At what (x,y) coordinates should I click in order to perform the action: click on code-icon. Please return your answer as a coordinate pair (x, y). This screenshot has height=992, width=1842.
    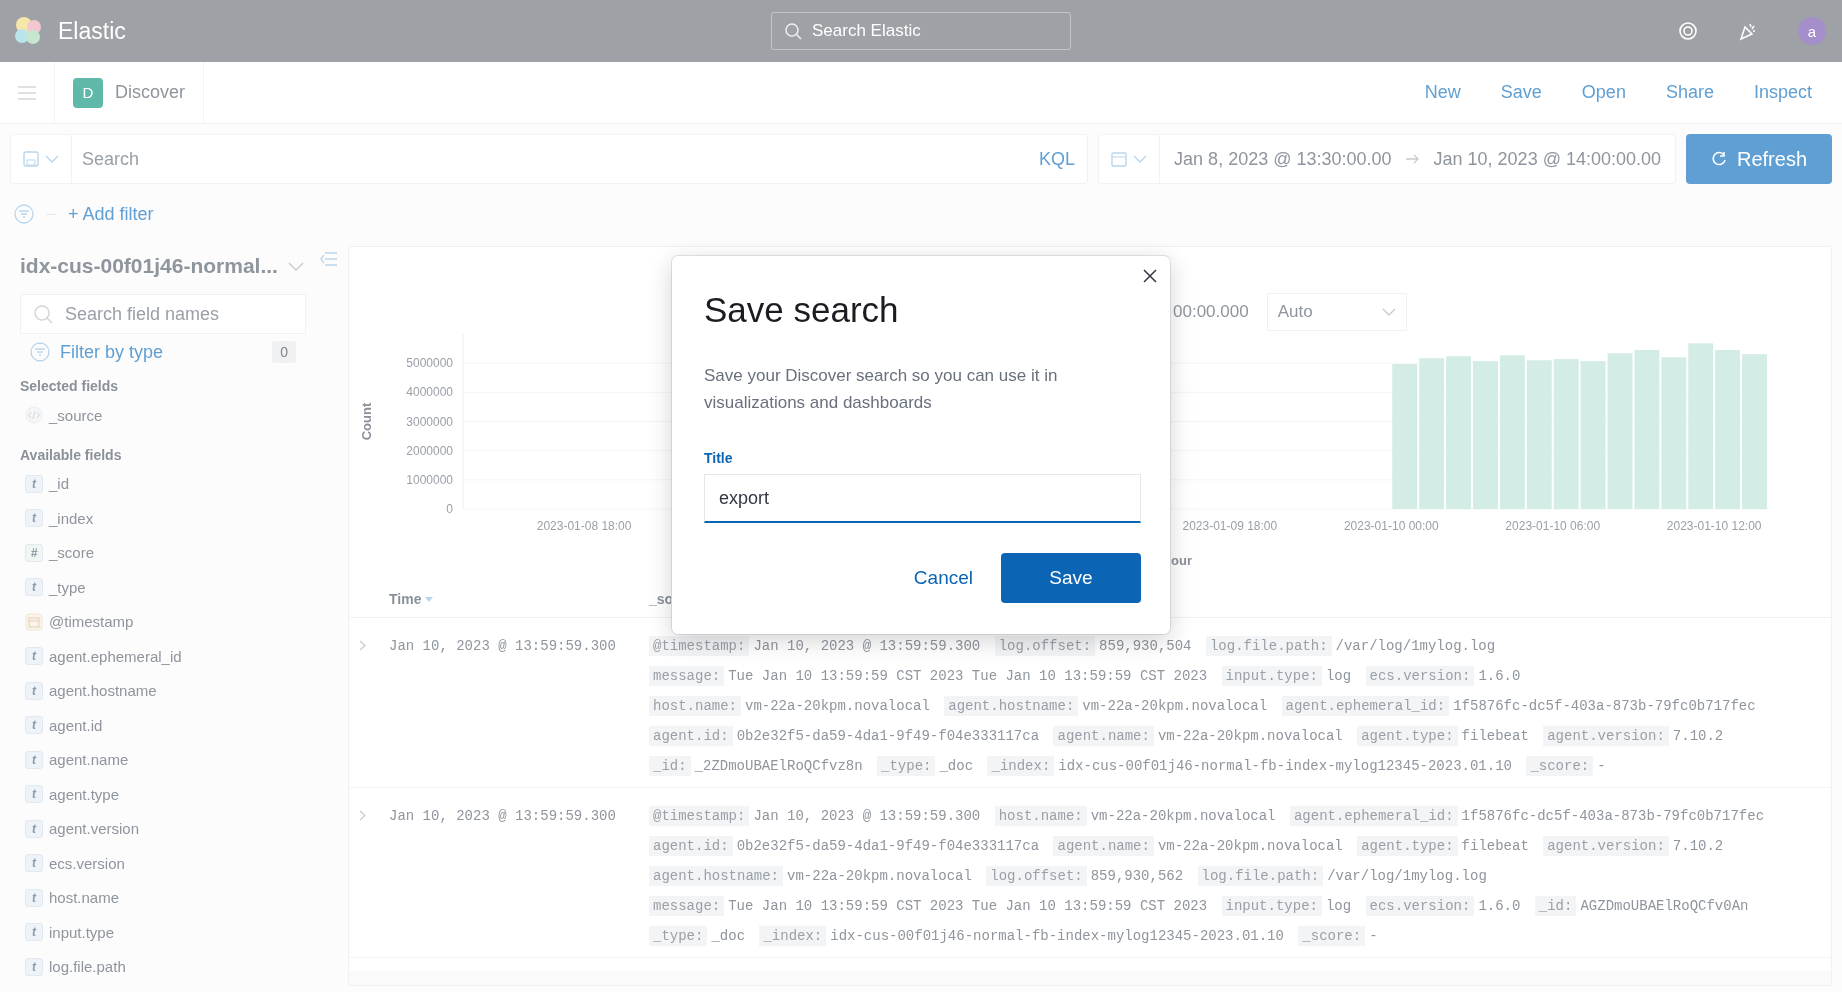
    Looking at the image, I should click on (34, 415).